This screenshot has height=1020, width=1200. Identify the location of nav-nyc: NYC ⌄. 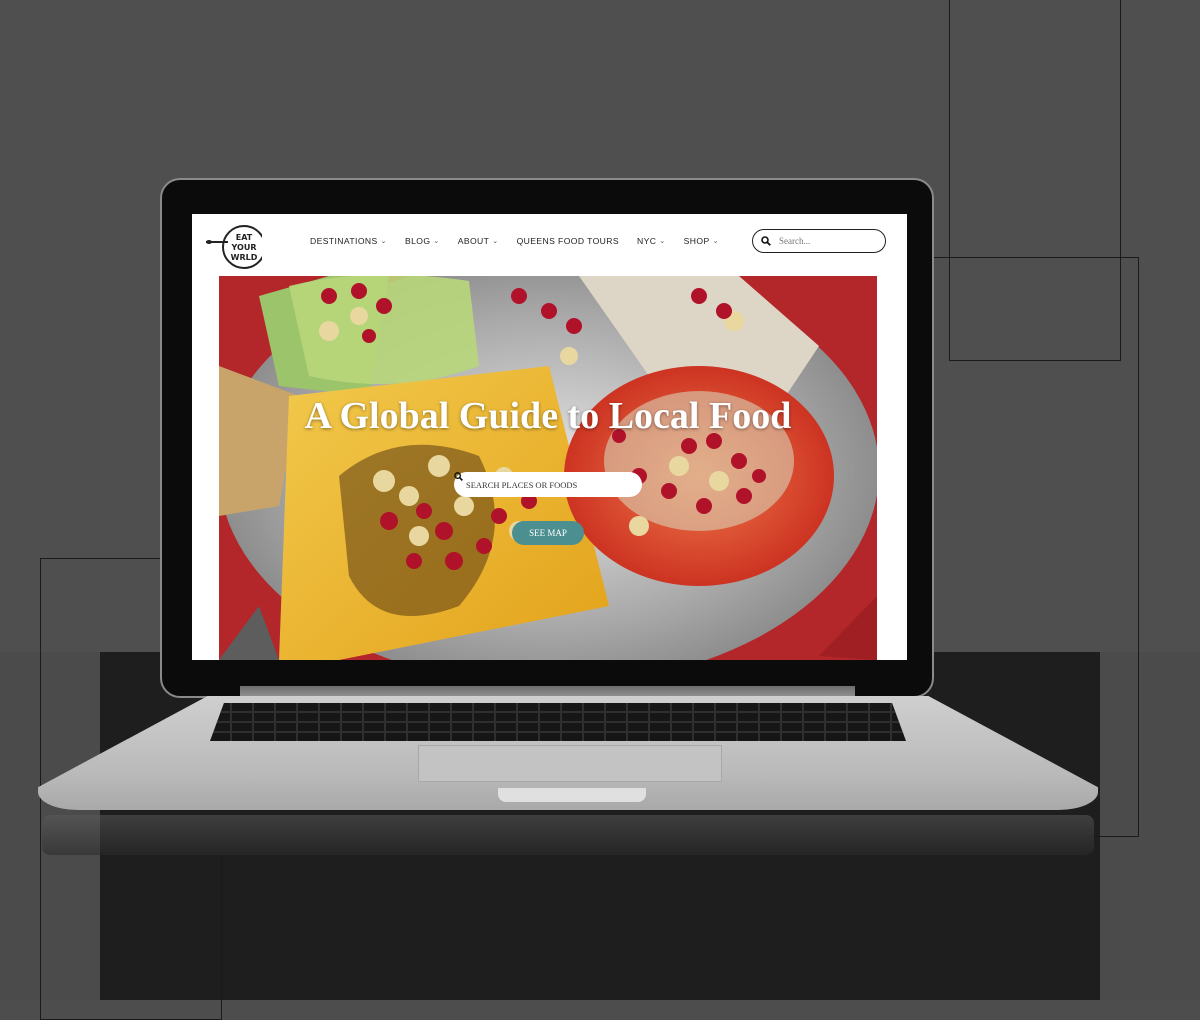
(651, 241).